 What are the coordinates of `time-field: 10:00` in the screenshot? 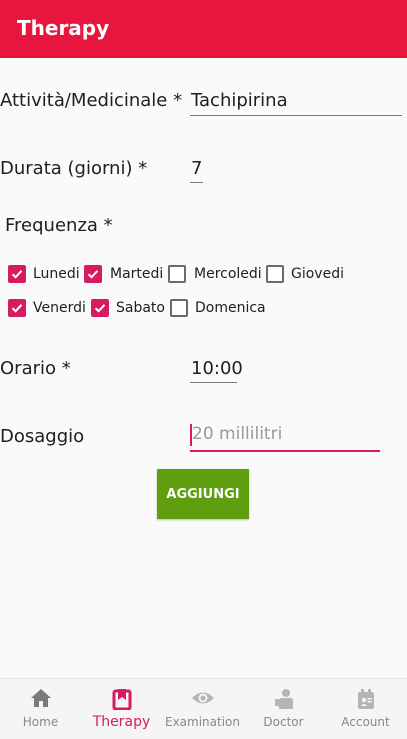 It's located at (217, 368).